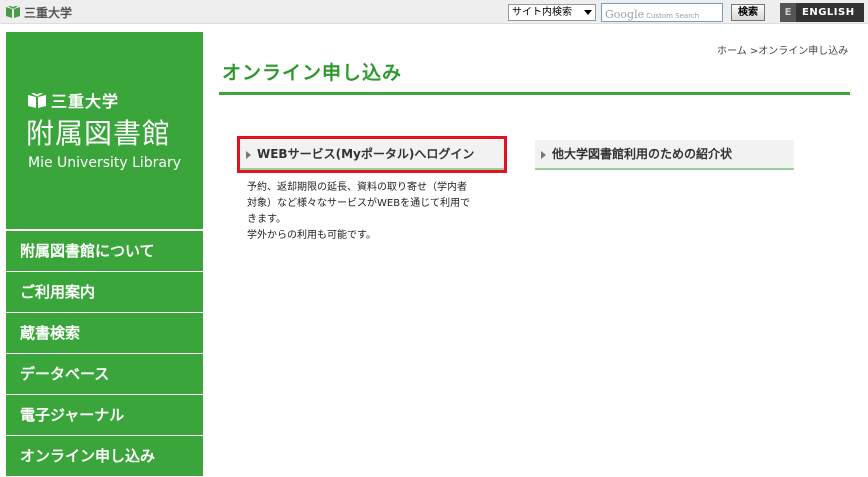  What do you see at coordinates (673, 16) in the screenshot?
I see `custom-search-watermark: Custom Search` at bounding box center [673, 16].